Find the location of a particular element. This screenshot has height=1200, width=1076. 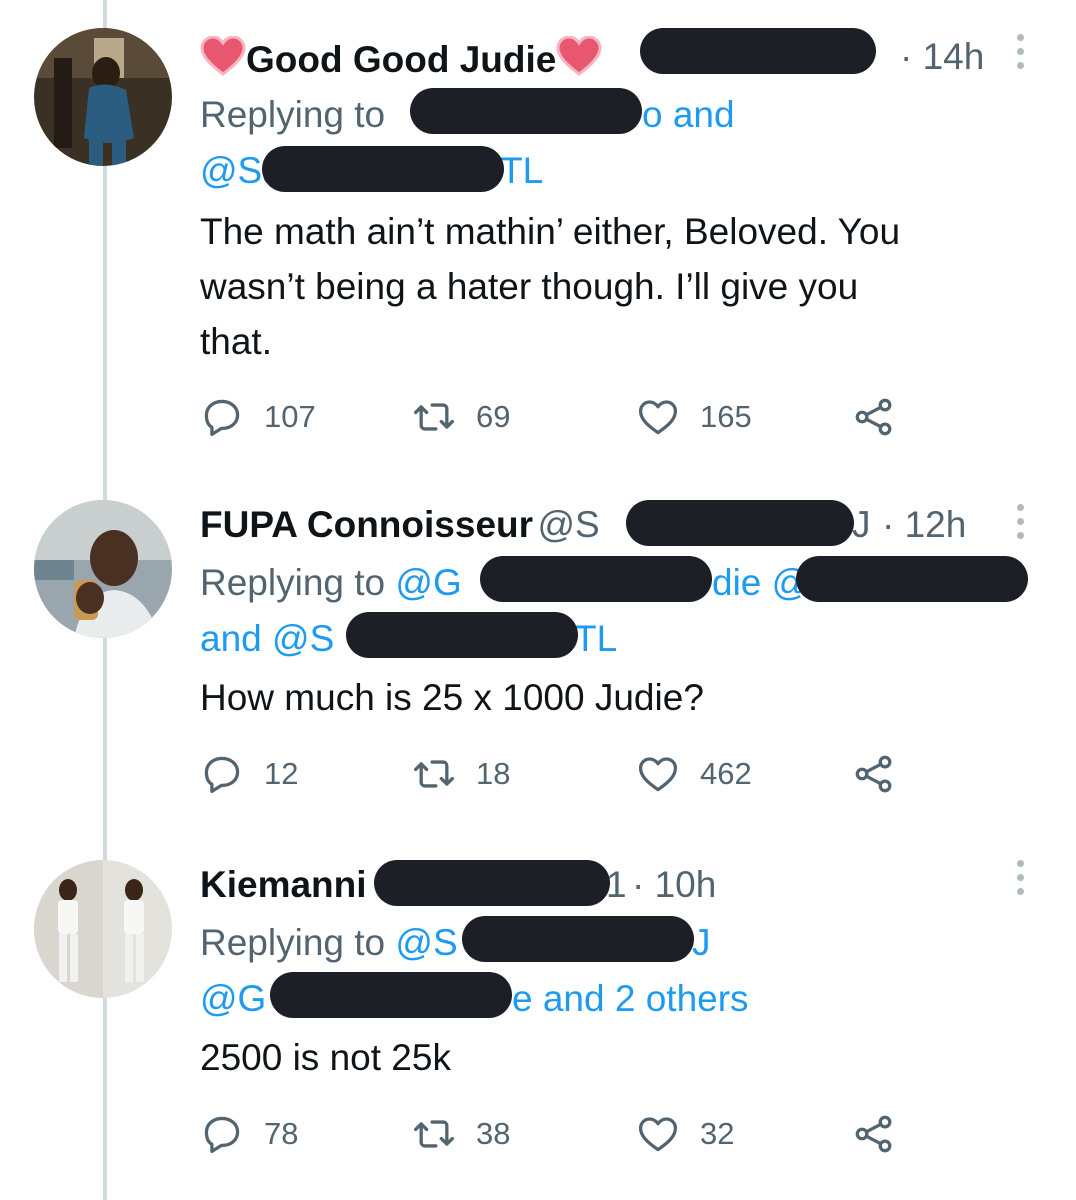

mention-link: and @S is located at coordinates (267, 638).